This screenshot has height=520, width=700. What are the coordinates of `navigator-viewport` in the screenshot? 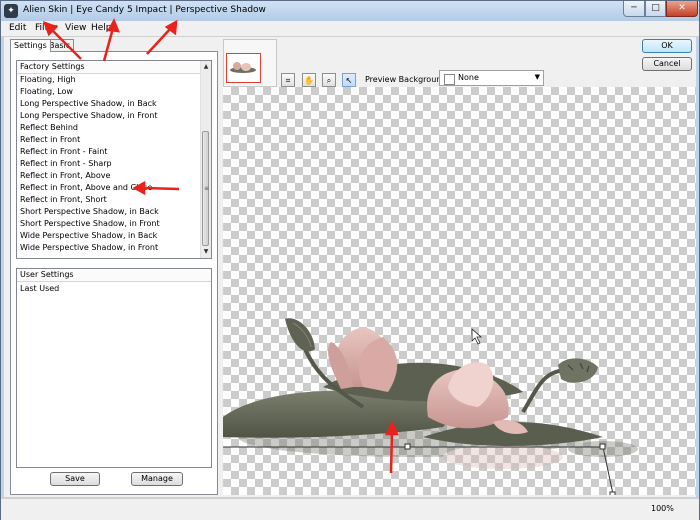 It's located at (243, 68).